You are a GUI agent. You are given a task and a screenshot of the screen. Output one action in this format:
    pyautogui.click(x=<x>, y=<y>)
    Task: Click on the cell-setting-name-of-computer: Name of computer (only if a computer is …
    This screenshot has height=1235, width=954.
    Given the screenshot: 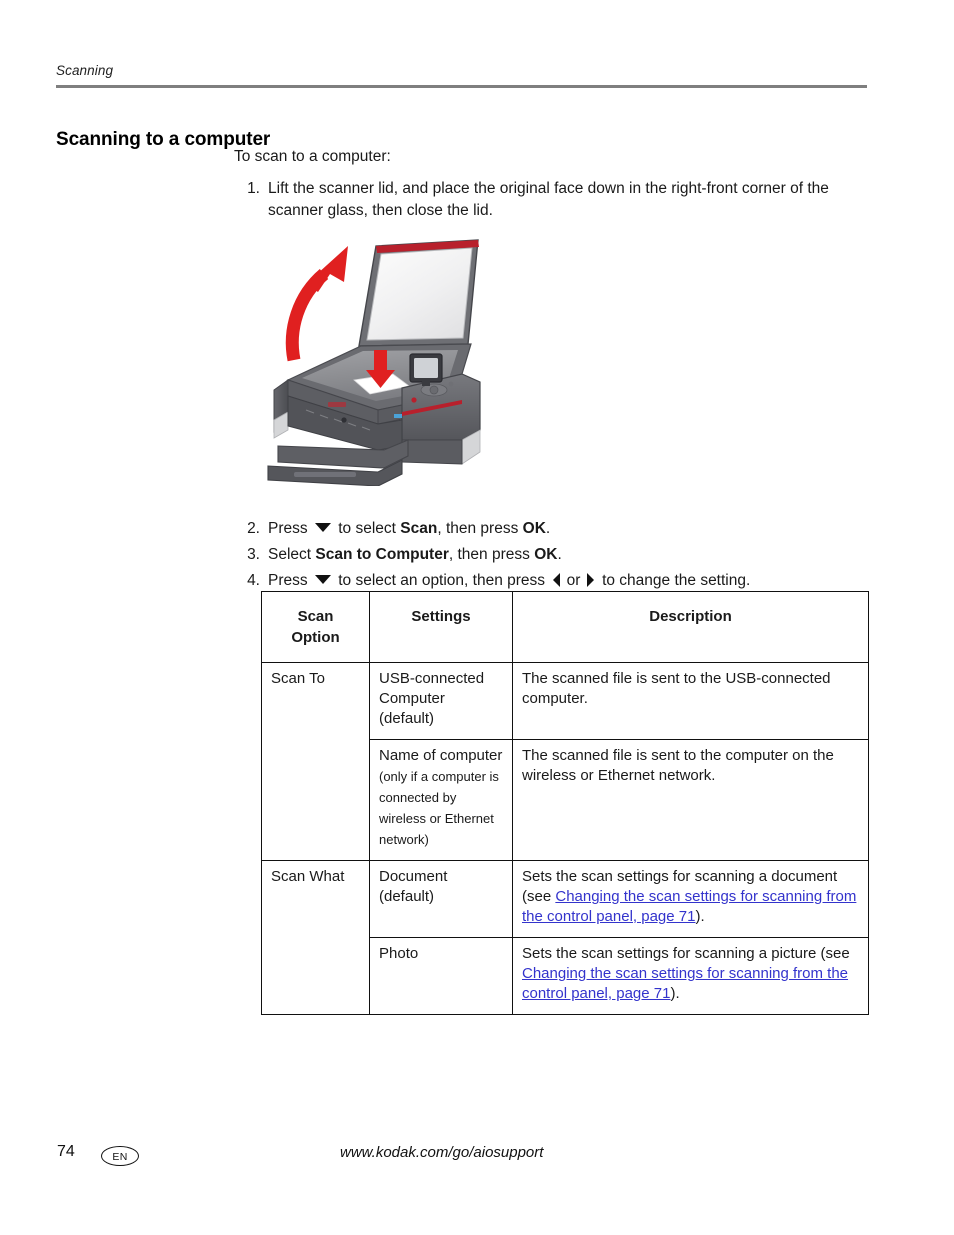 What is the action you would take?
    pyautogui.click(x=441, y=800)
    